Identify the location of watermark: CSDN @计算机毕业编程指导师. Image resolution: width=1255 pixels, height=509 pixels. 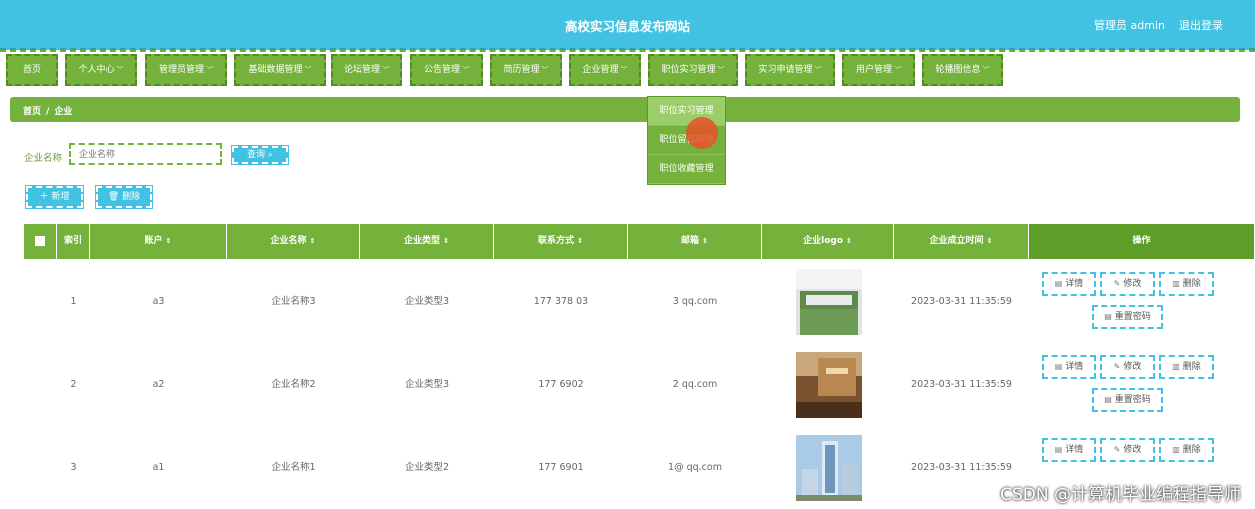
(1120, 495).